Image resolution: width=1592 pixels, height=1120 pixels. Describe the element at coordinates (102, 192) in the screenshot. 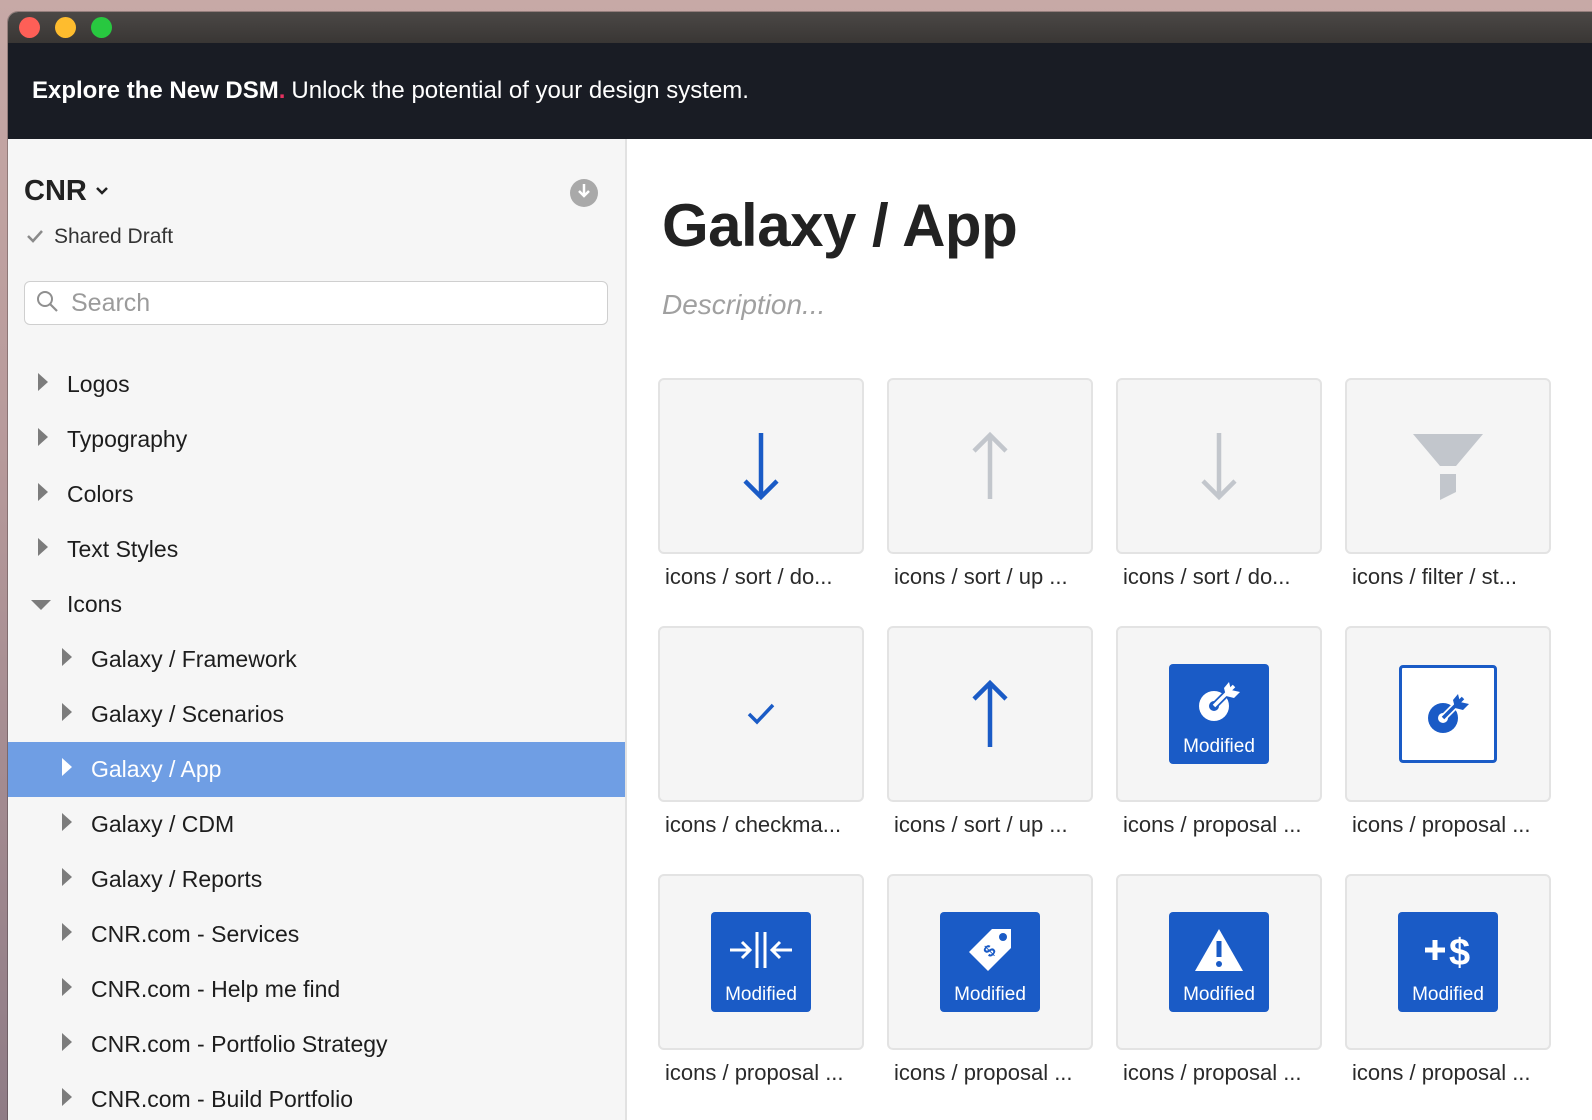

I see `chevron-down-icon` at that location.